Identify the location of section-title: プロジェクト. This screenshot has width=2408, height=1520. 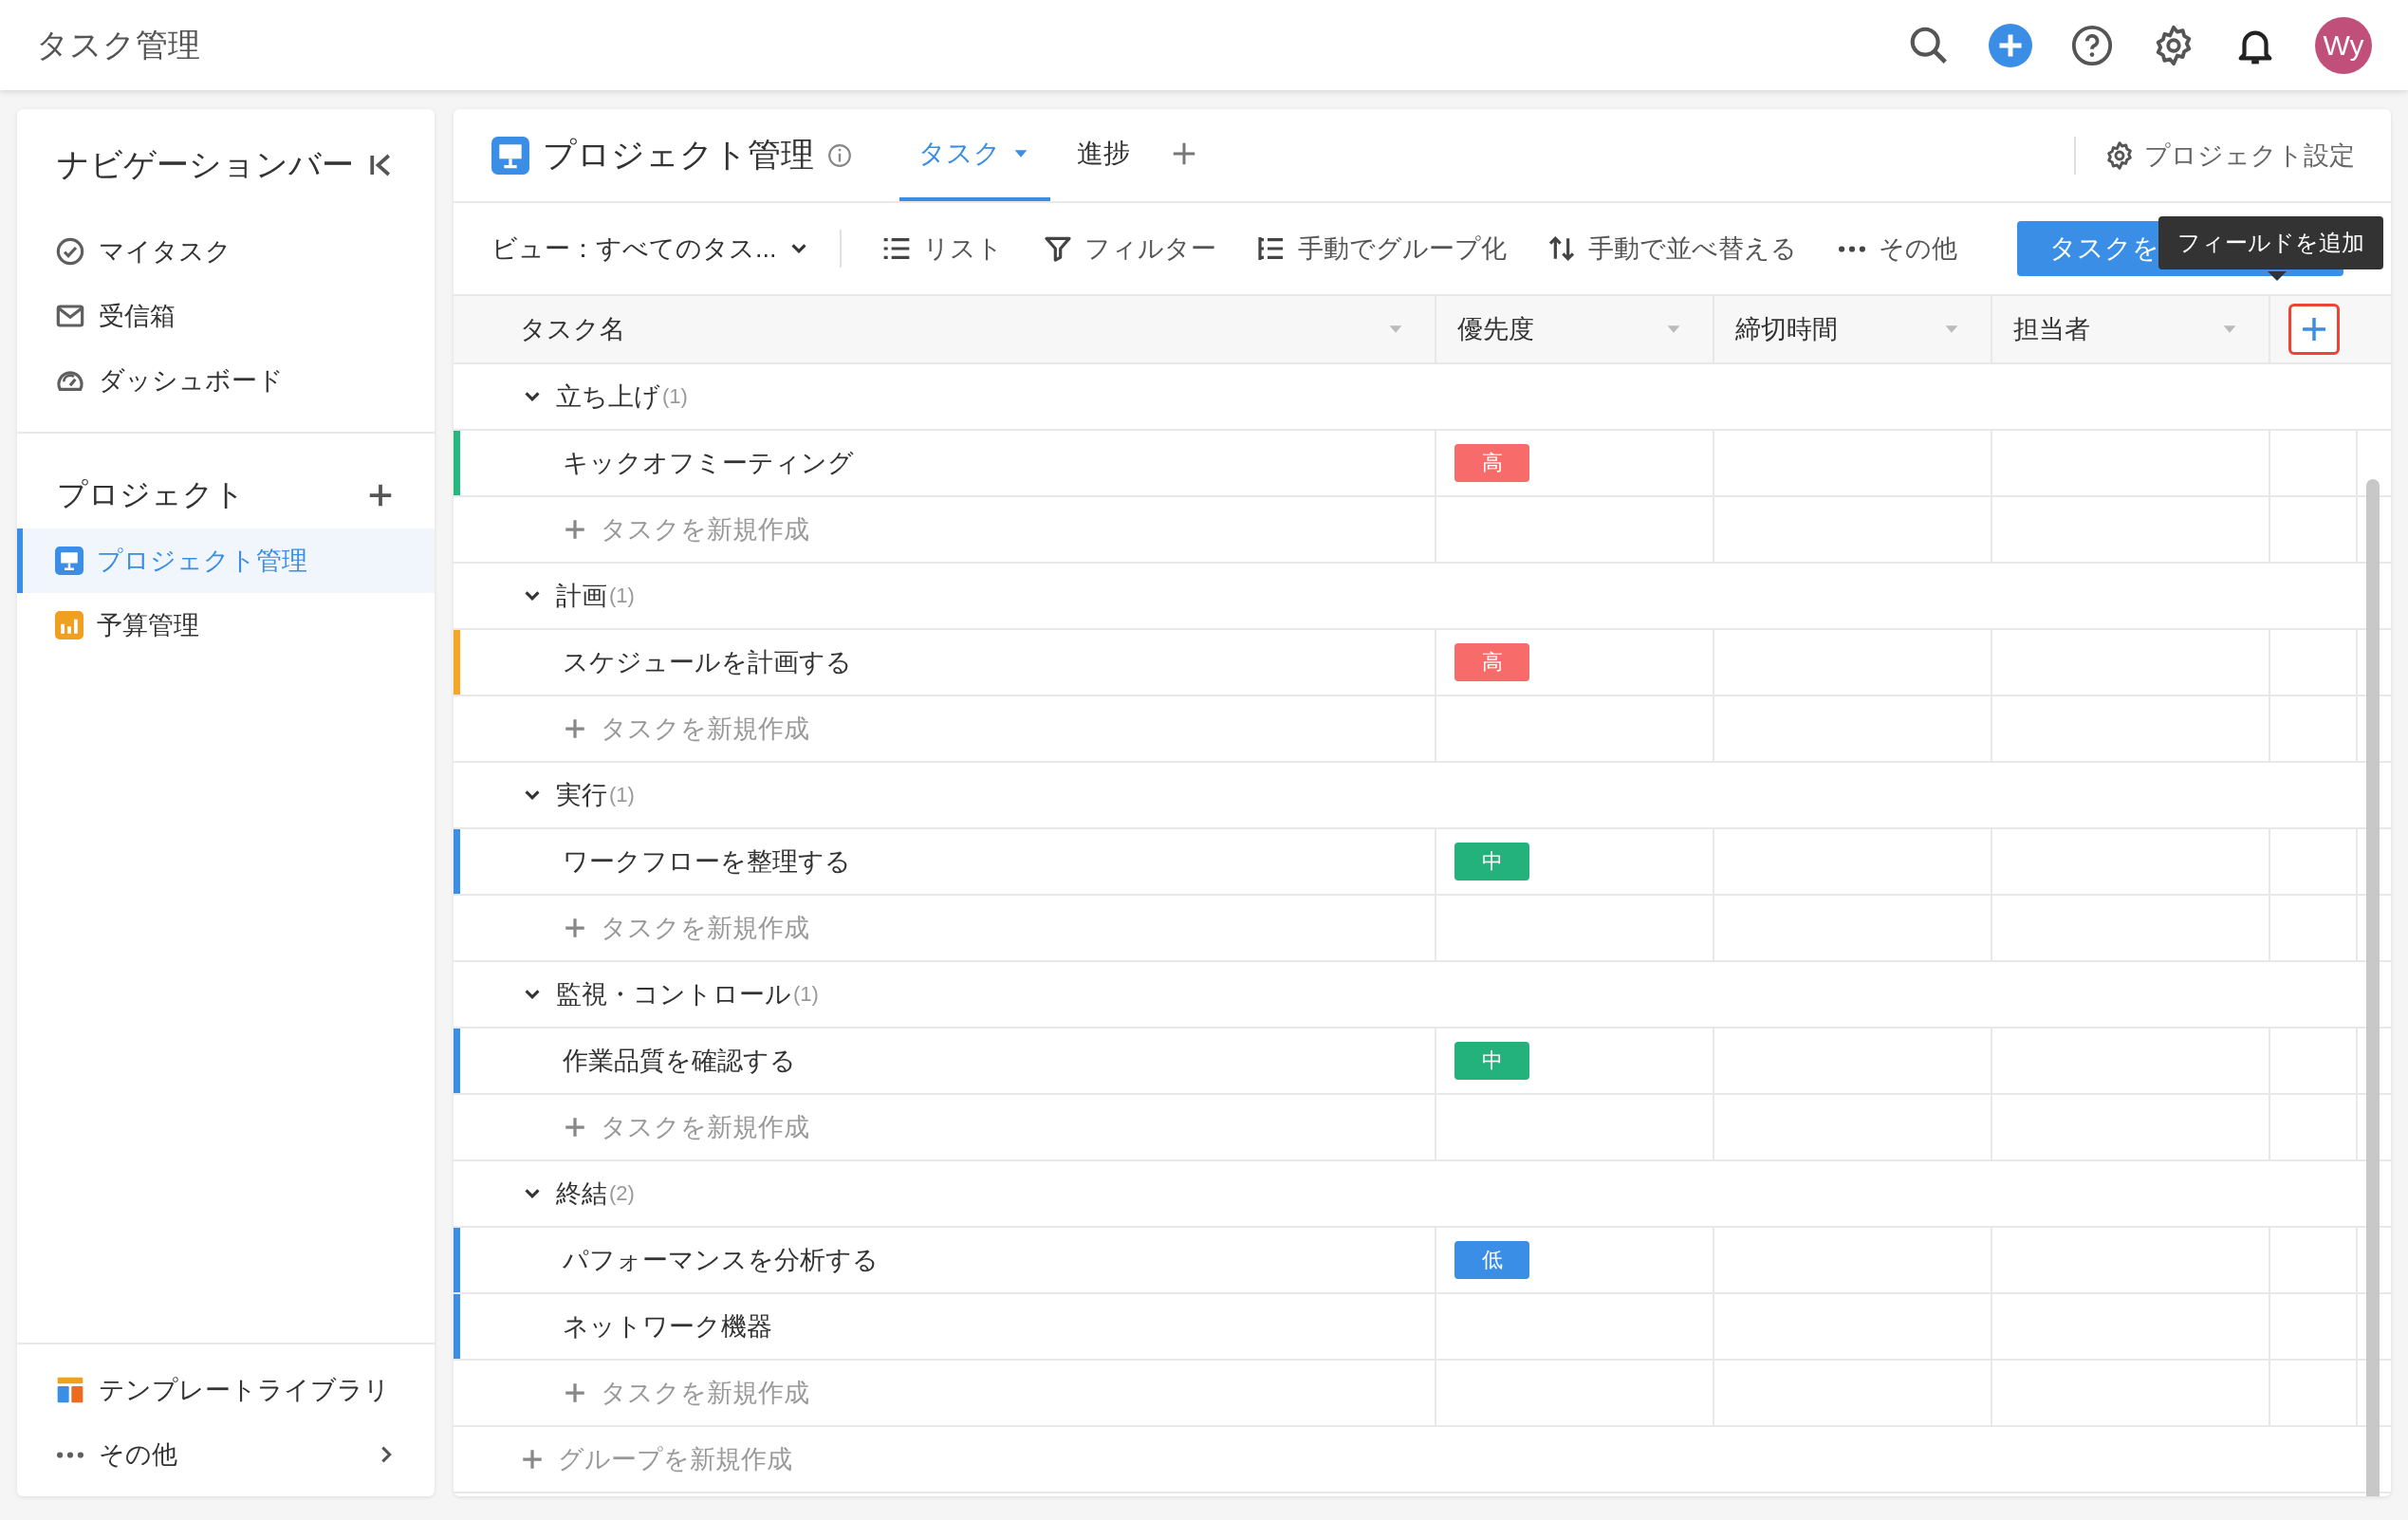
(151, 494).